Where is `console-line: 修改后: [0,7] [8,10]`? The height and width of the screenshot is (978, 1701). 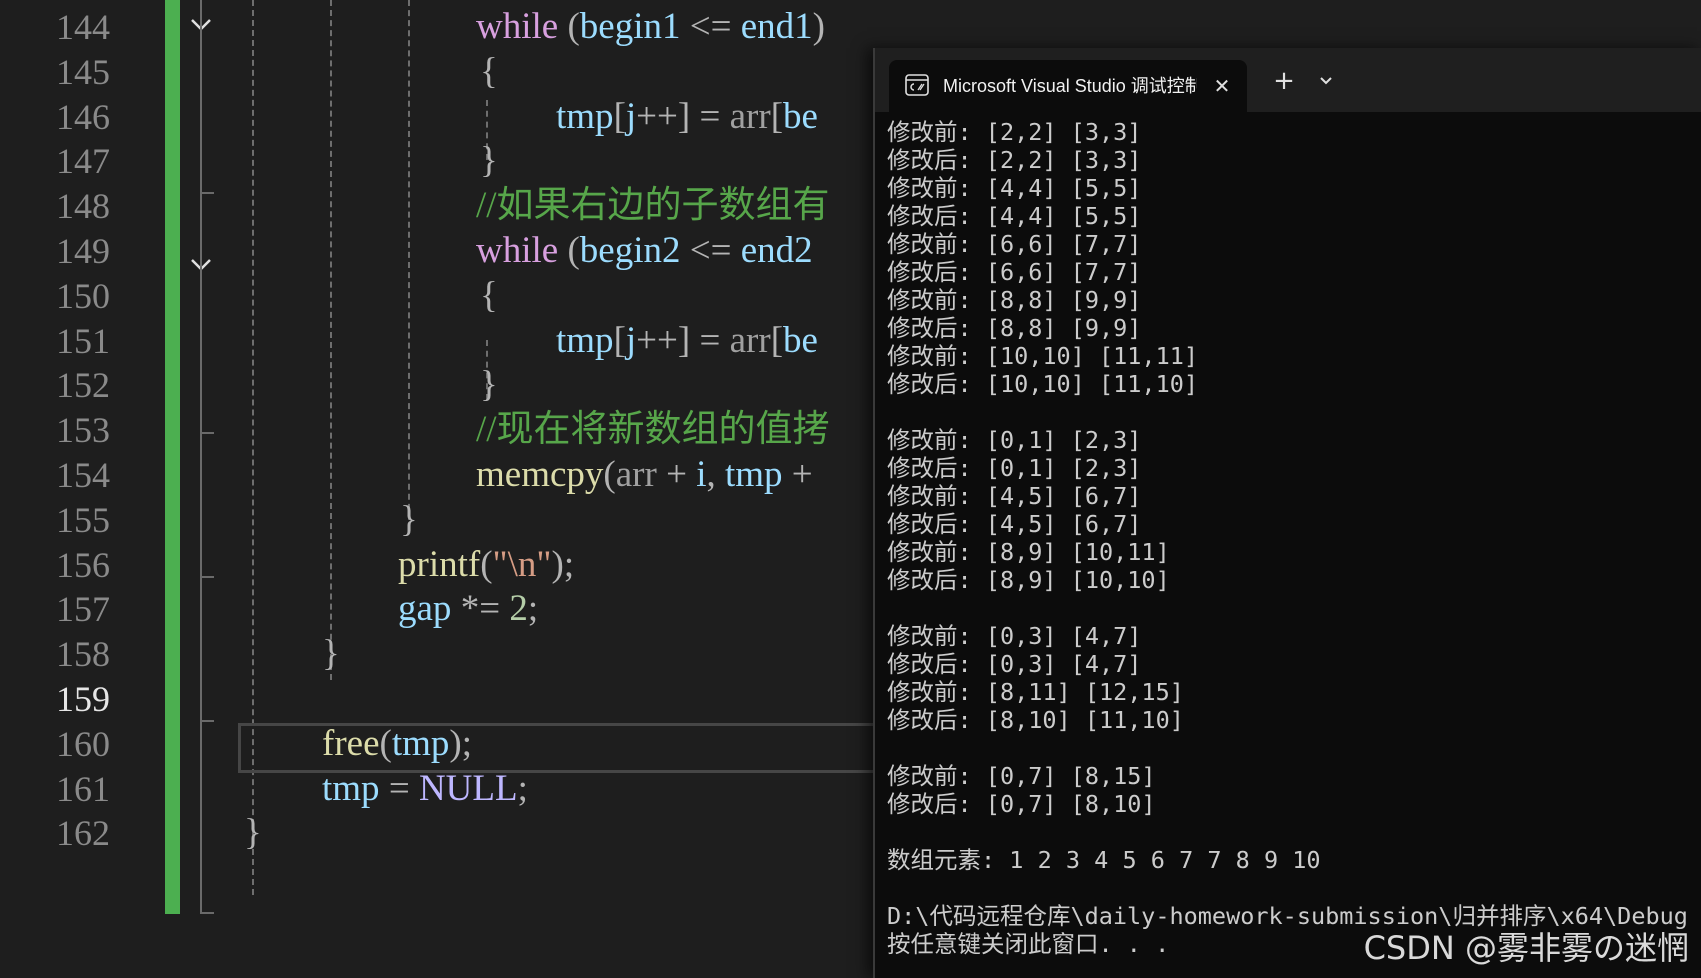 console-line: 修改后: [0,7] [8,10] is located at coordinates (1021, 804).